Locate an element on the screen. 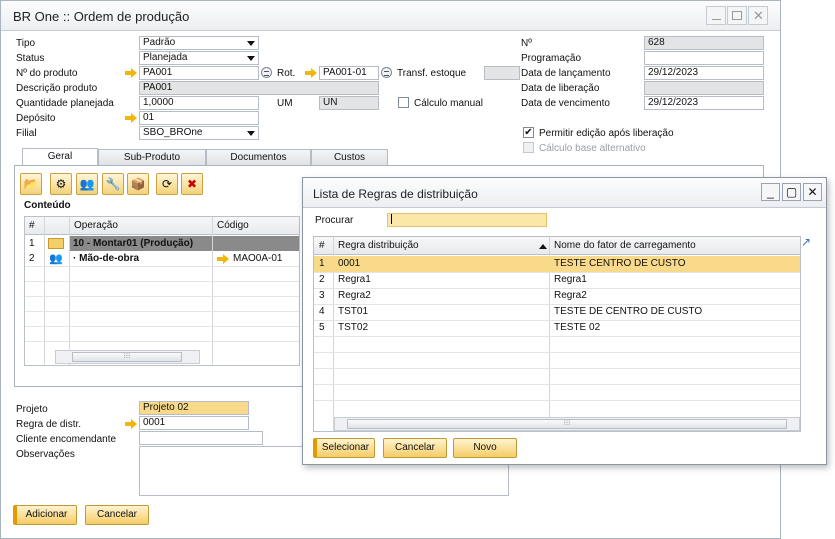 The image size is (835, 539). col-num: # is located at coordinates (32, 225).